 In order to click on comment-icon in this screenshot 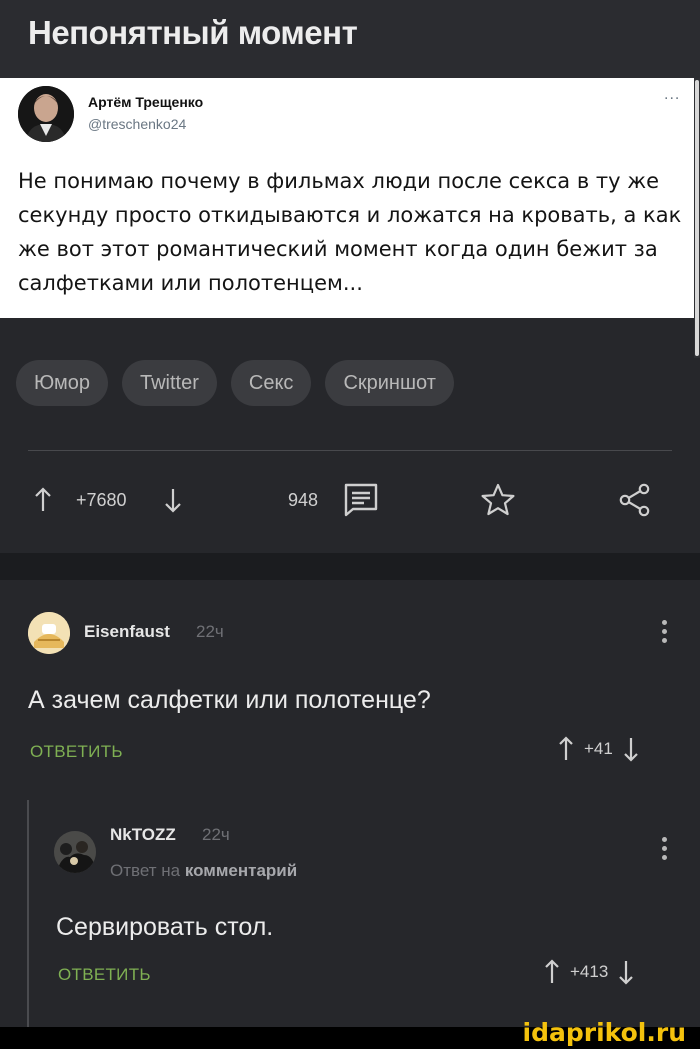, I will do `click(361, 500)`.